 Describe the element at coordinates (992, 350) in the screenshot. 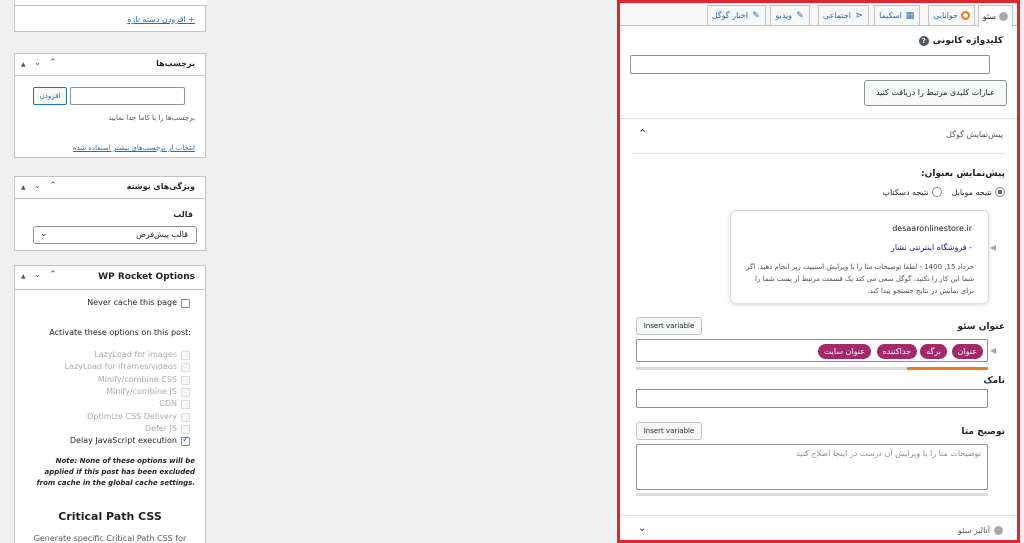

I see `caret-left-icon: ◀` at that location.